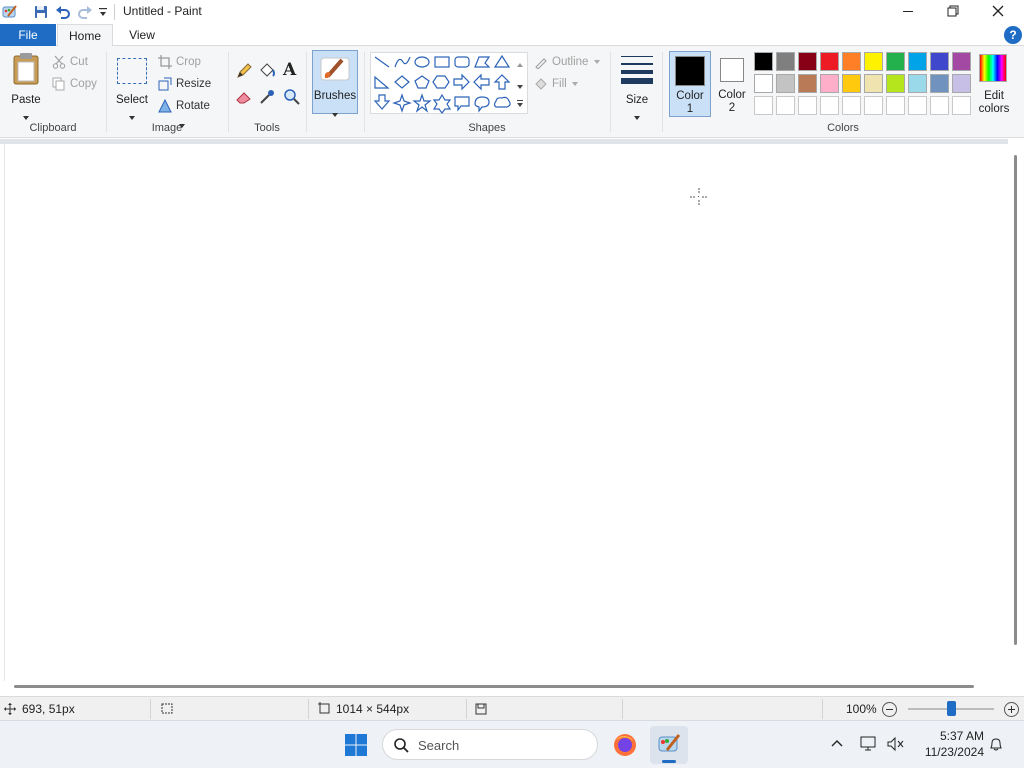 The height and width of the screenshot is (768, 1024). What do you see at coordinates (520, 103) in the screenshot?
I see `shapes-more-icon` at bounding box center [520, 103].